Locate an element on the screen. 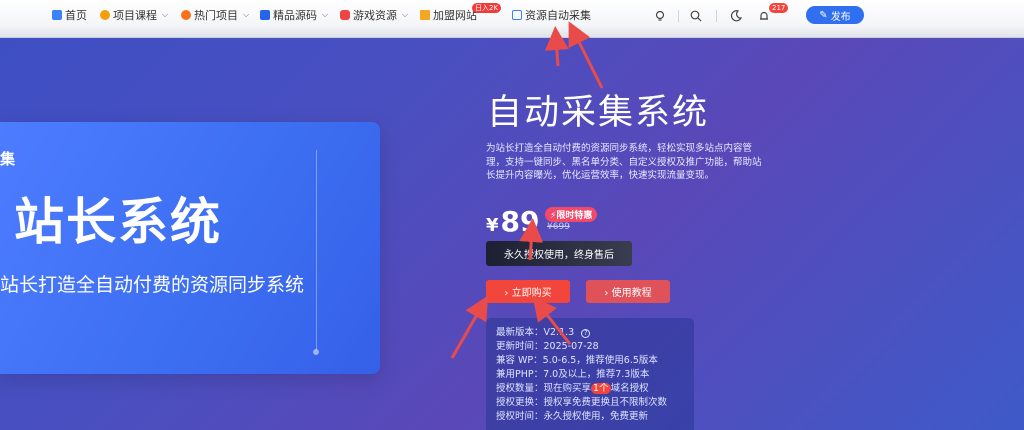 The height and width of the screenshot is (430, 1024). lifetime-license-note: 永久授权使用，终身售后 is located at coordinates (559, 253).